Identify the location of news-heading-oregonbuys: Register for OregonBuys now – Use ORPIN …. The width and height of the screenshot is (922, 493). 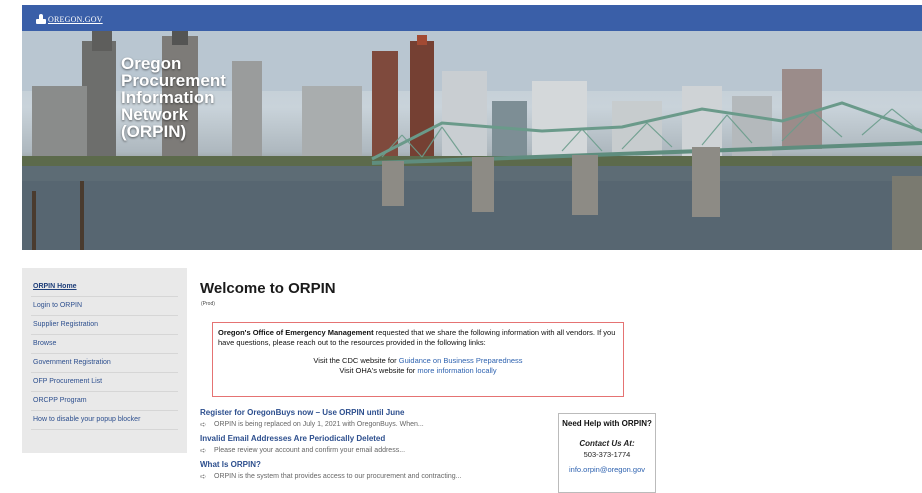
(365, 412).